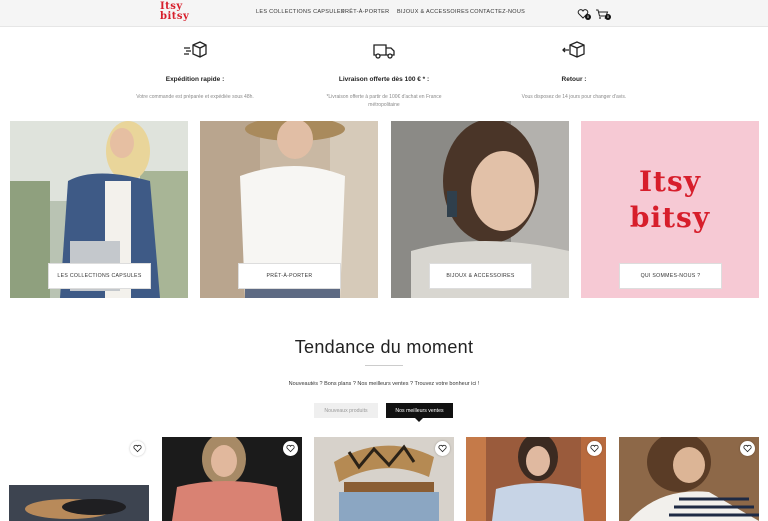 Image resolution: width=768 pixels, height=521 pixels. Describe the element at coordinates (433, 12) in the screenshot. I see `nav-link-bijoux: BIJOUX & ACCESSOIRES` at that location.